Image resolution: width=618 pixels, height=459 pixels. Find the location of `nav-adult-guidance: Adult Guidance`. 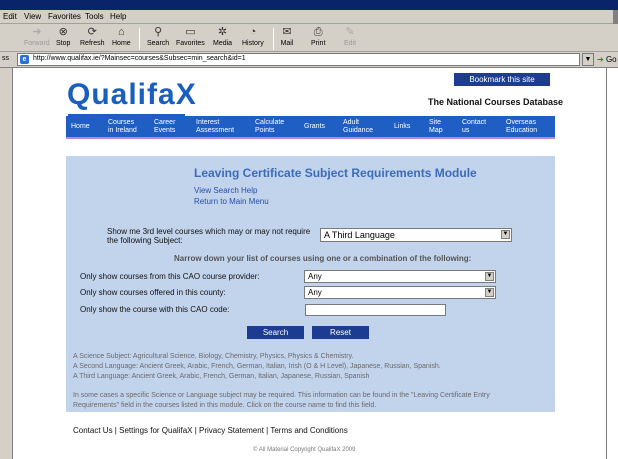

nav-adult-guidance: Adult Guidance is located at coordinates (358, 126).